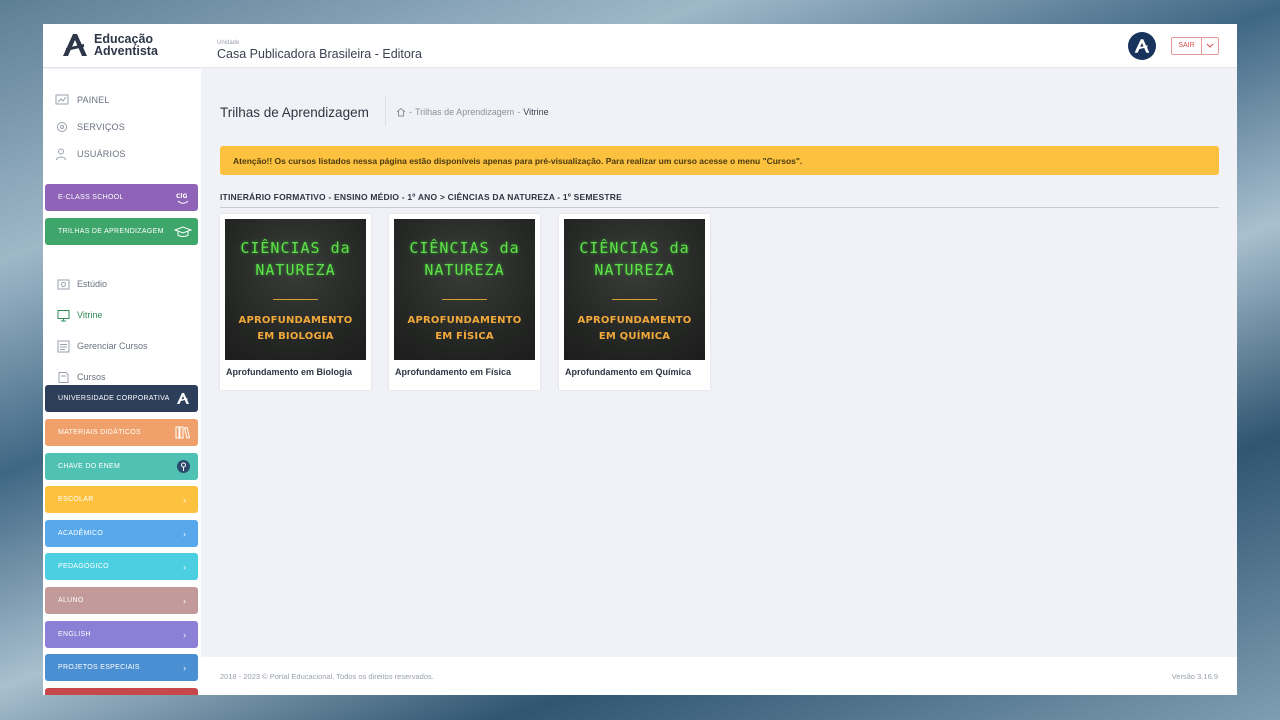  I want to click on studio-icon, so click(63, 284).